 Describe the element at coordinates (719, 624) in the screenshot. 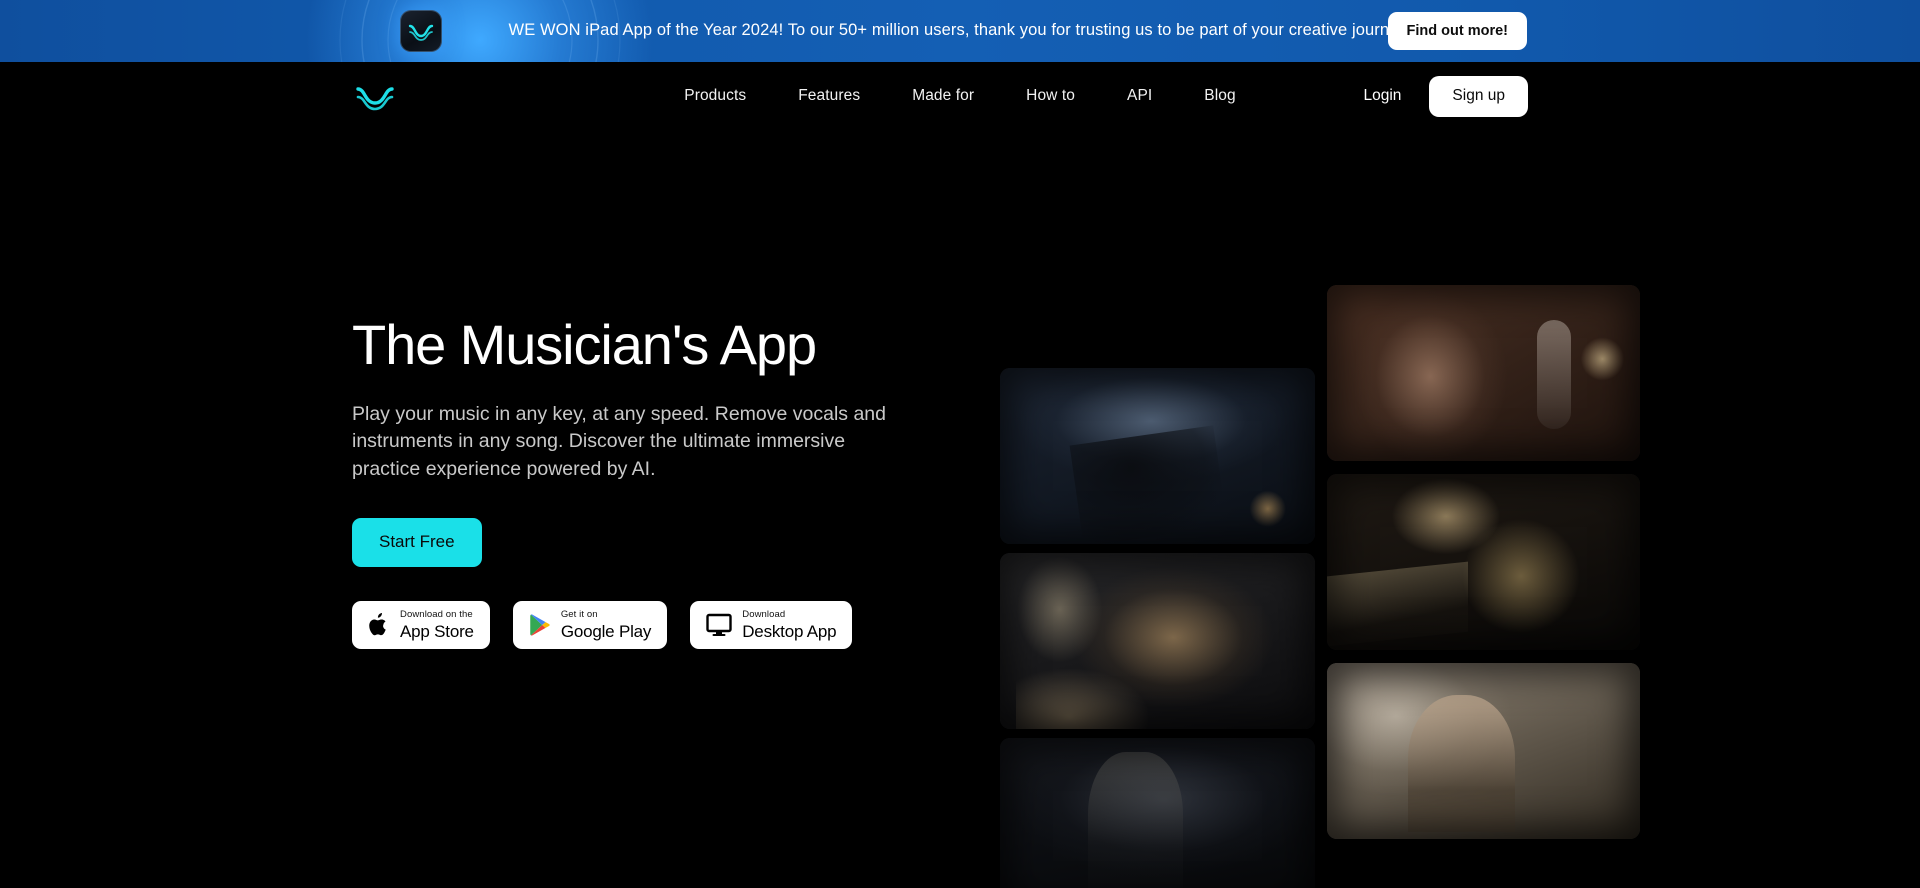

I see `monitor-icon` at that location.